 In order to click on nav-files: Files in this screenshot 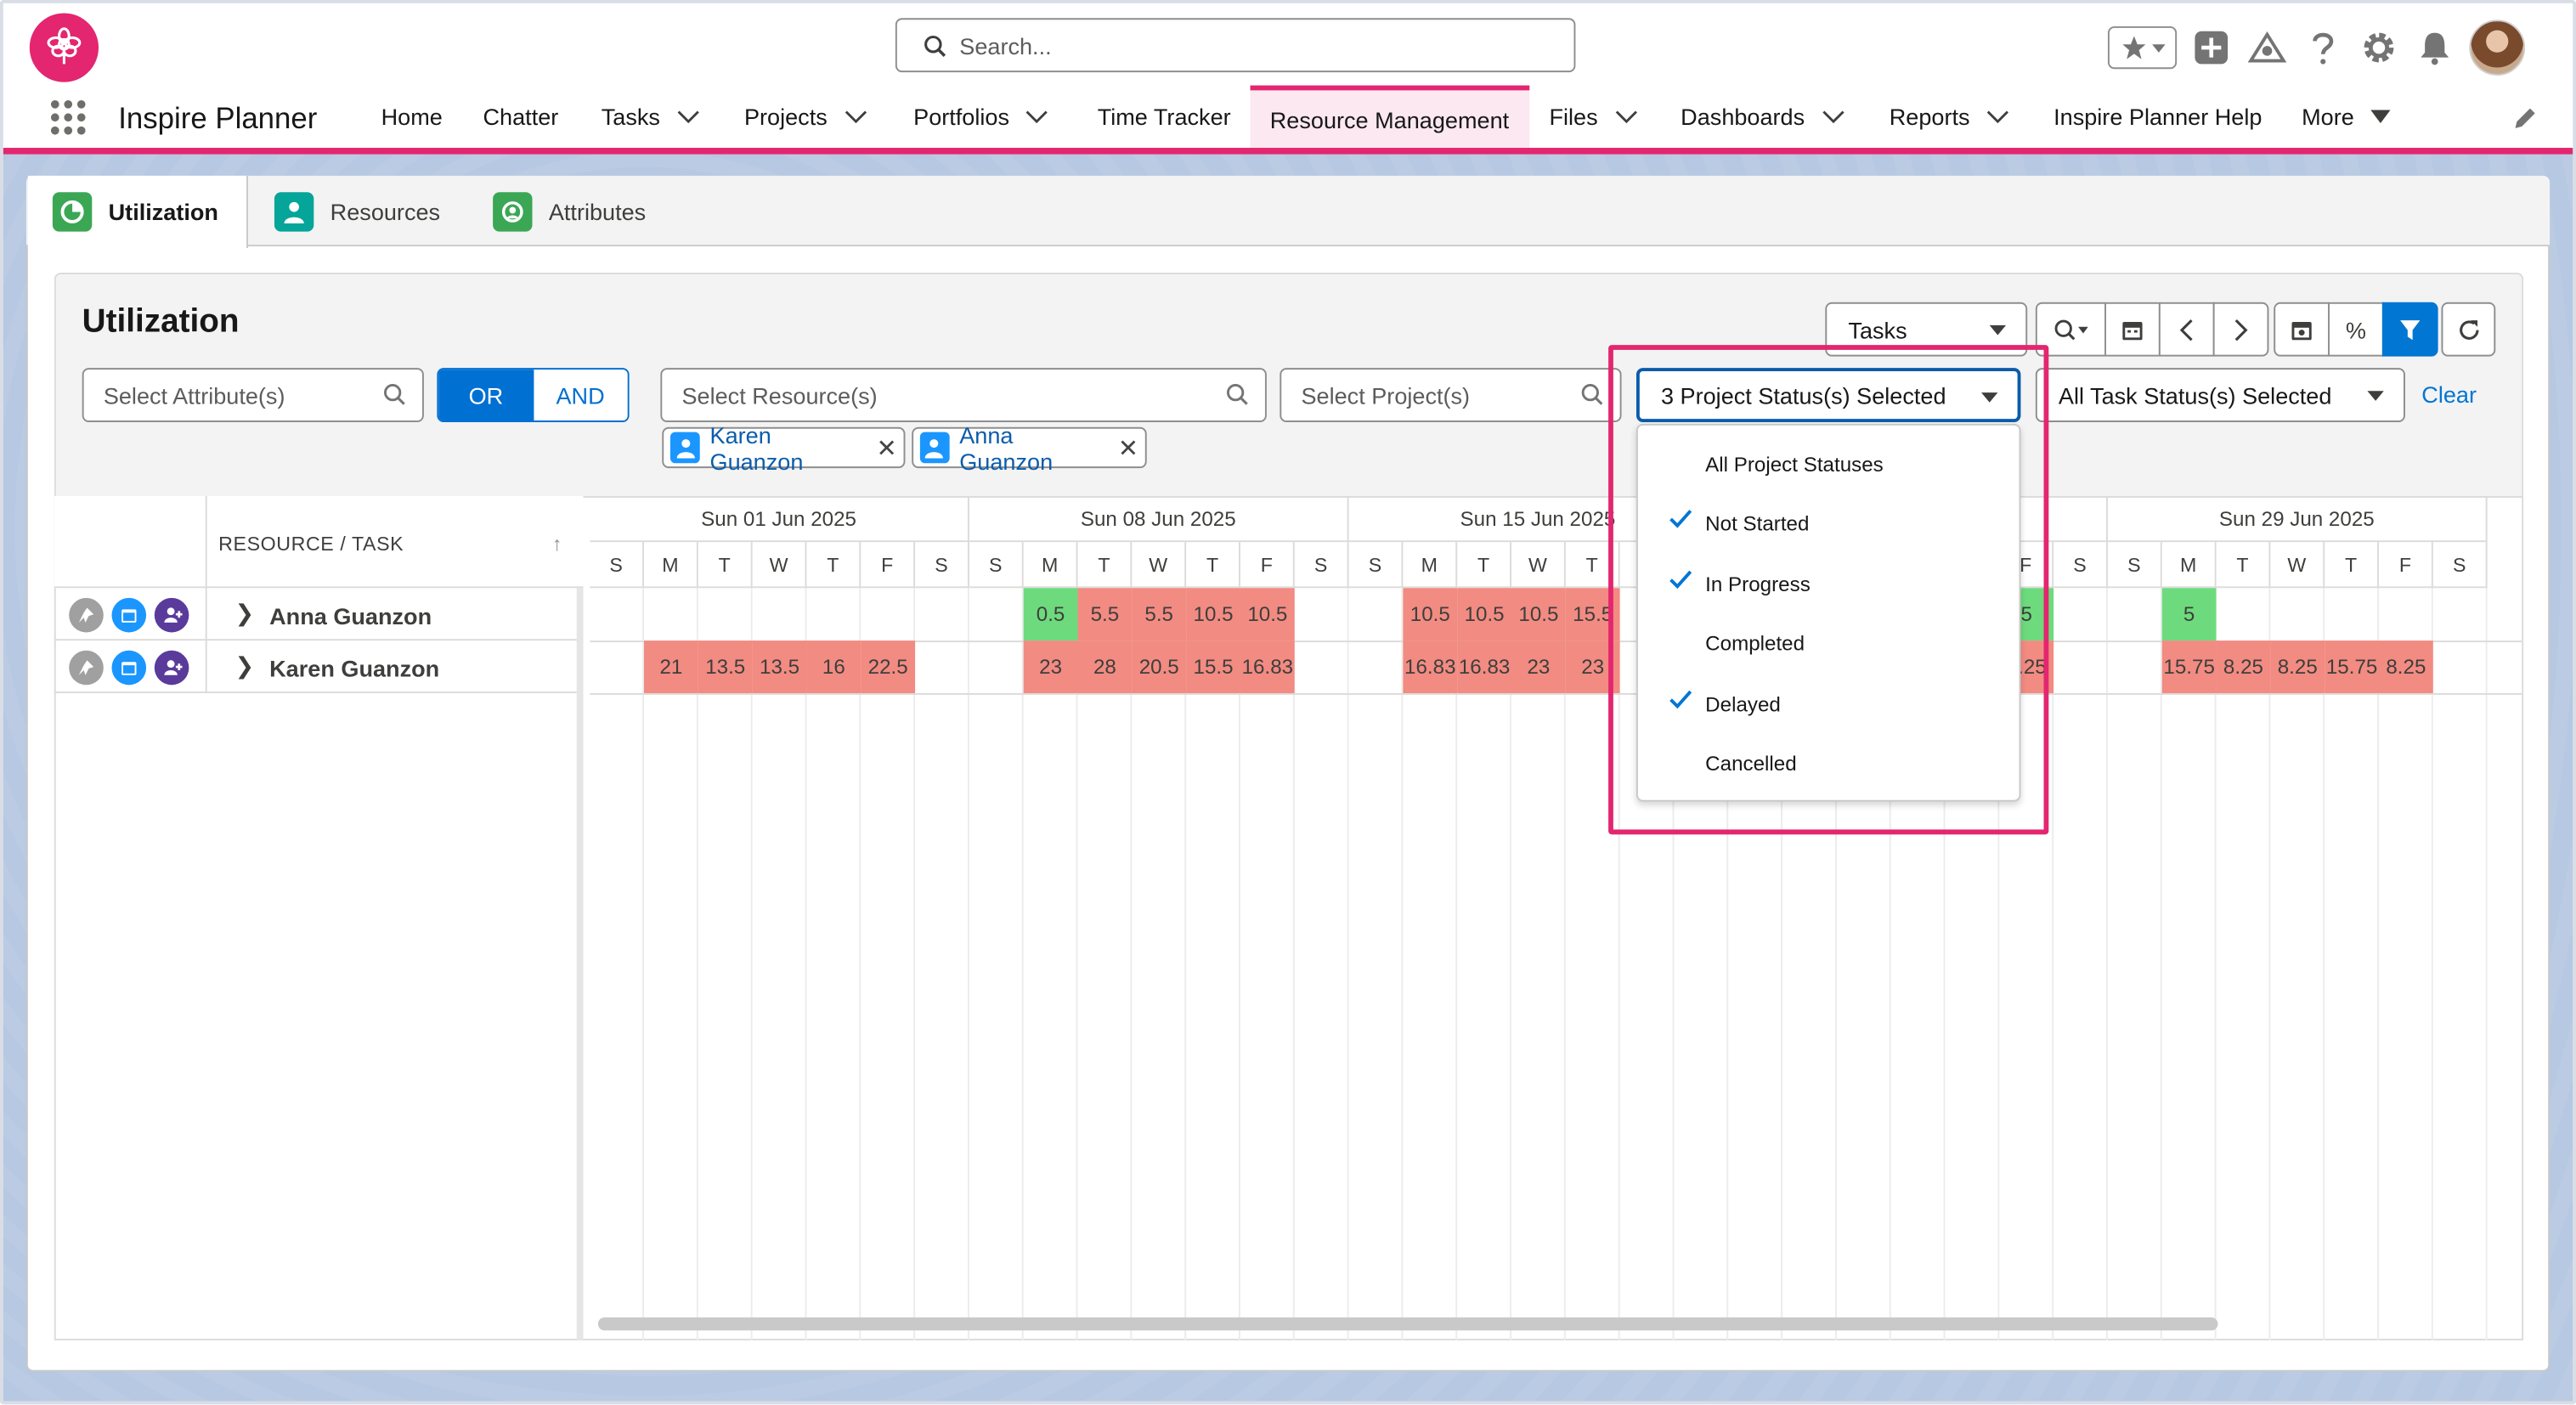, I will do `click(1593, 117)`.